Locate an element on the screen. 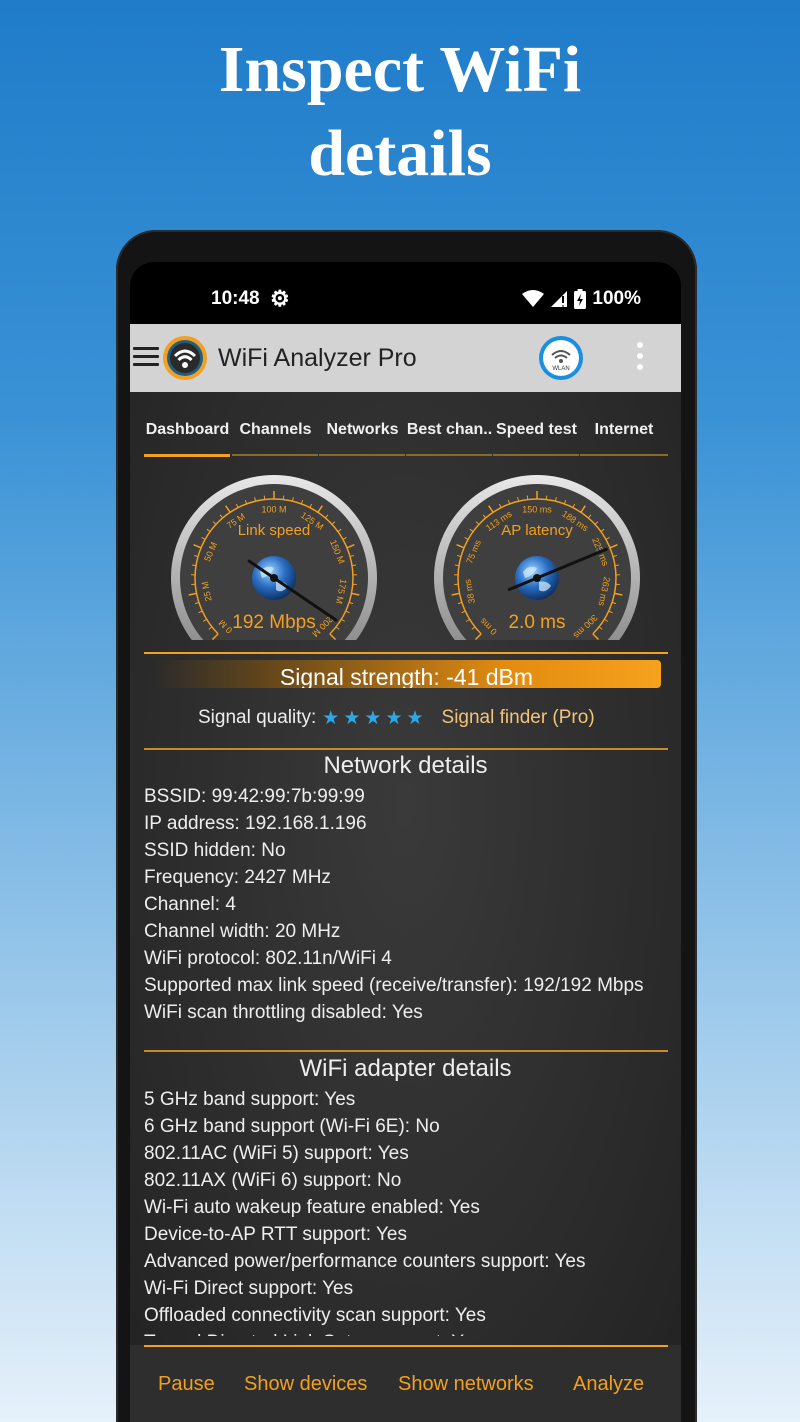  detail-line: BSSID: 99:42:99:7b:99:99 is located at coordinates (254, 796).